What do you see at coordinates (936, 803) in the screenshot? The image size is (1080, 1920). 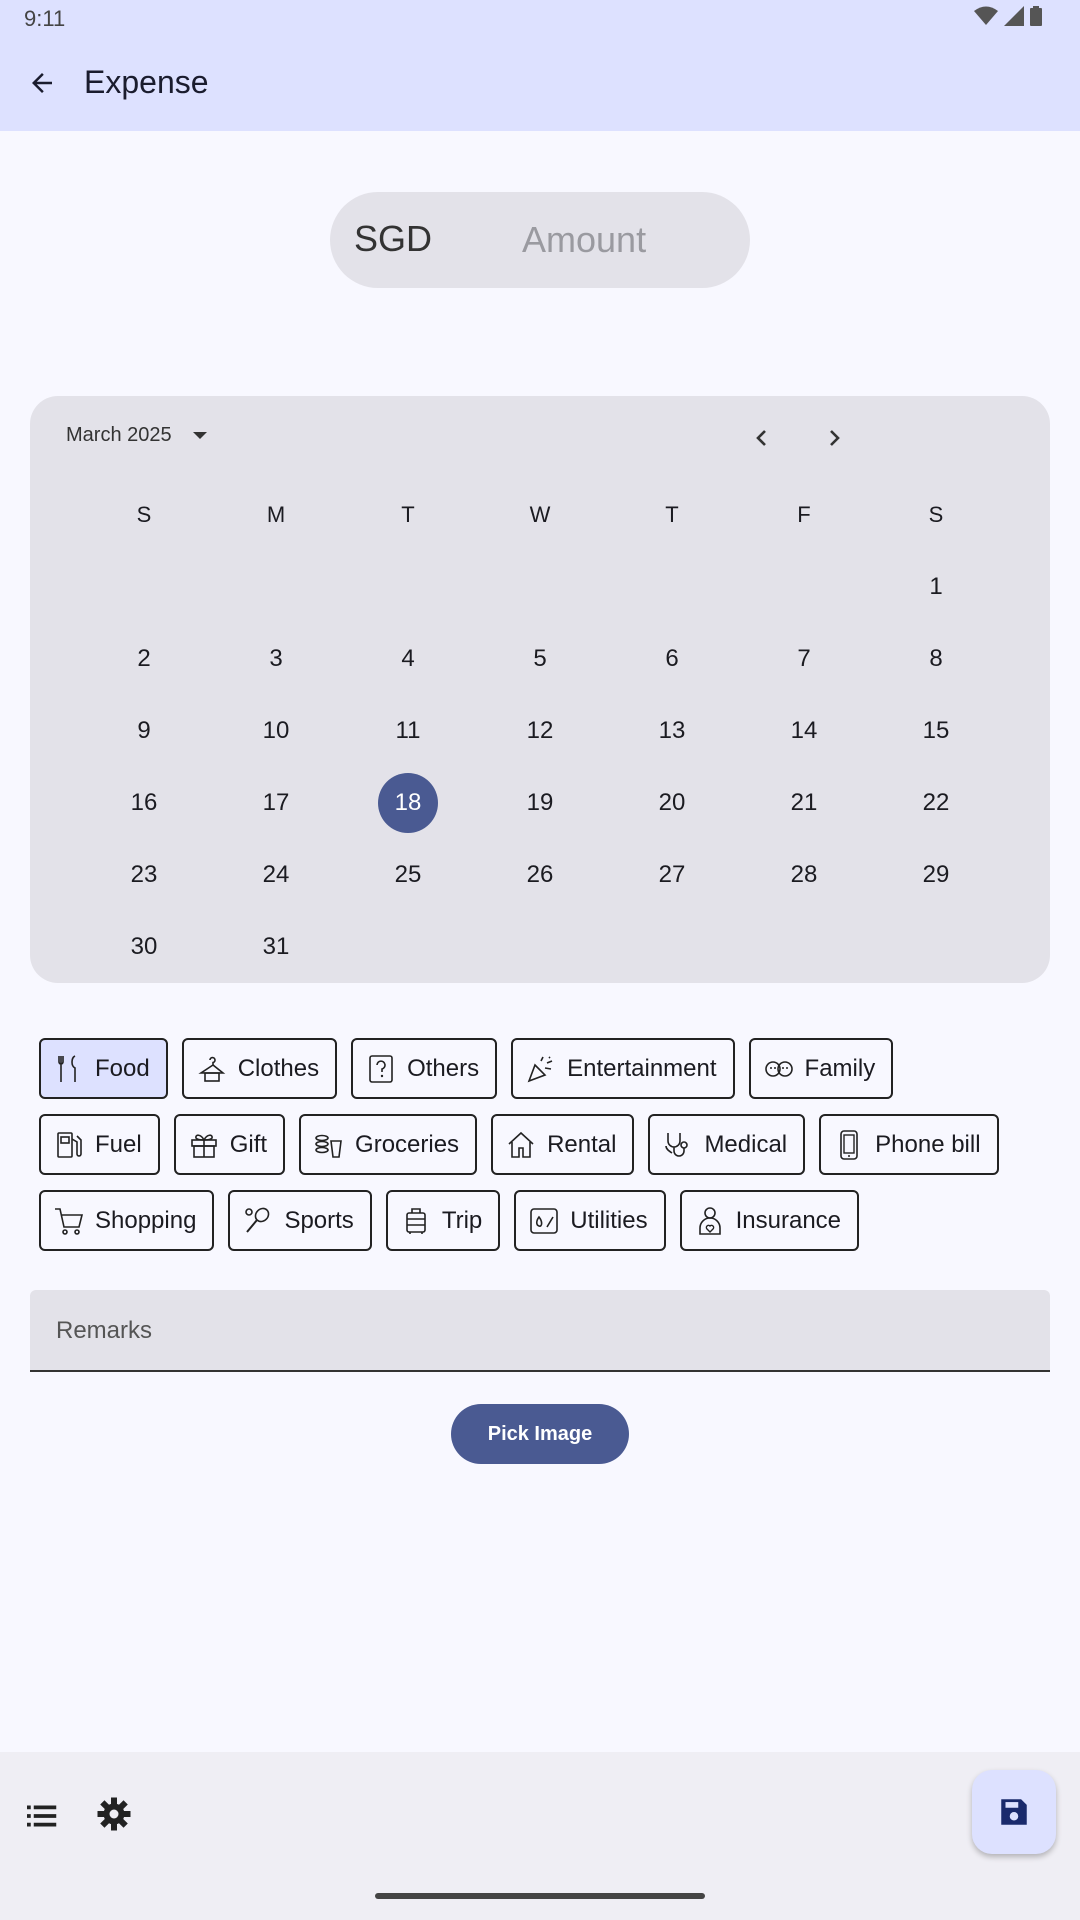 I see `calendar-day: 22` at bounding box center [936, 803].